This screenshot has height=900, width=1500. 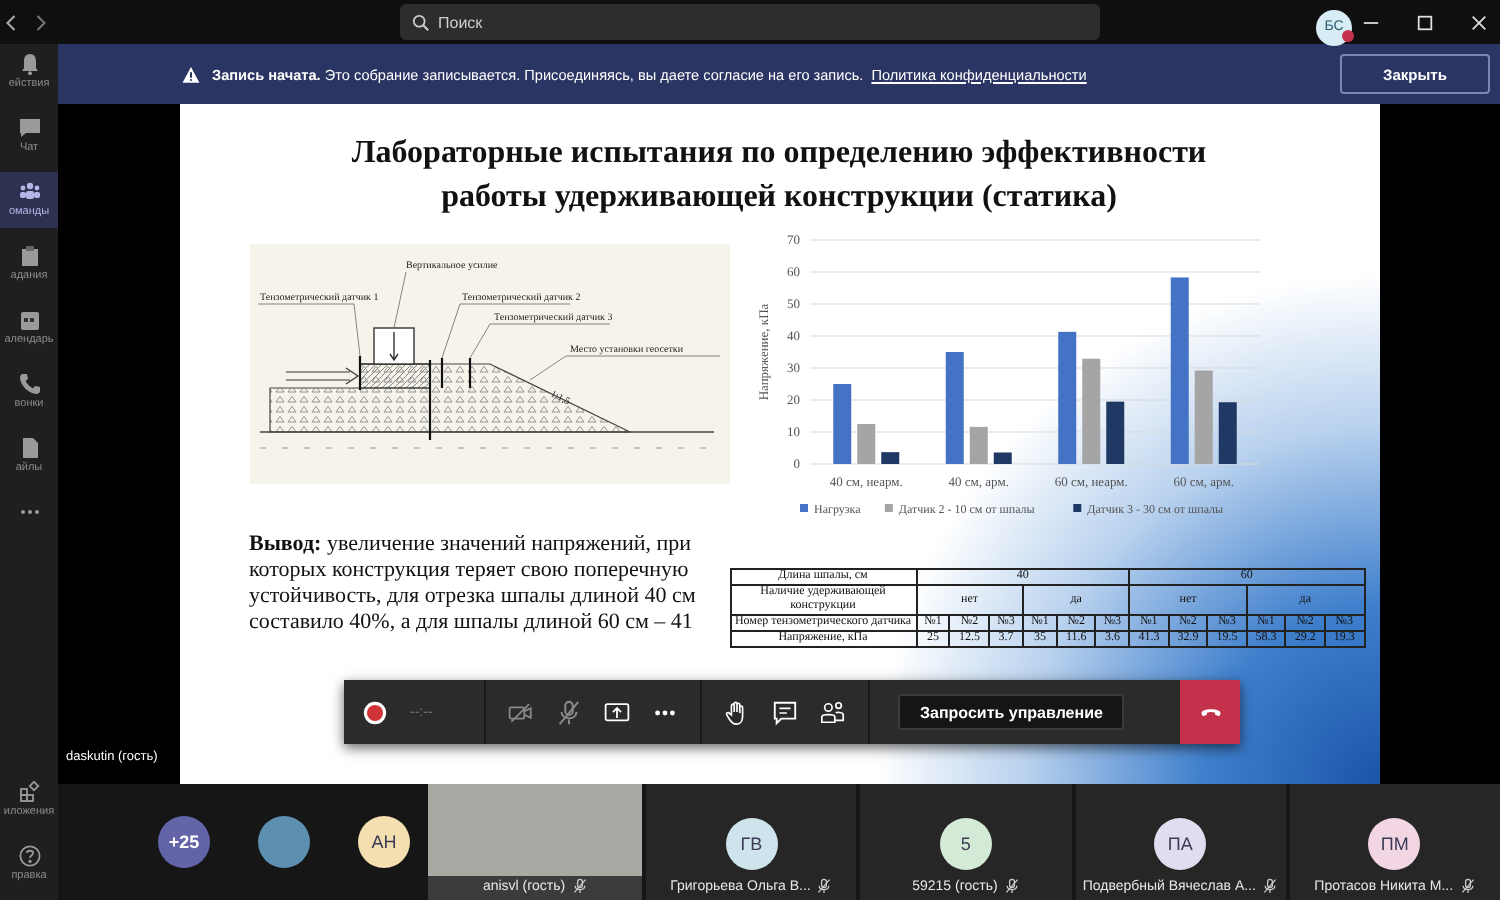 What do you see at coordinates (779, 176) in the screenshot?
I see `slide-title: Лабораторные испытания по определению эффективности работы удерживающей конструкции (статика)` at bounding box center [779, 176].